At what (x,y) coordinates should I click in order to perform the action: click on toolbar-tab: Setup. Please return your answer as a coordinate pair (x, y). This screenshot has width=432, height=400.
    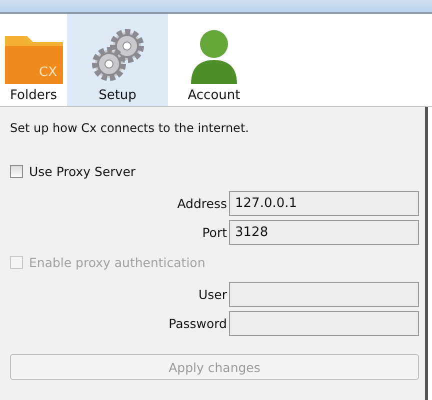
    Looking at the image, I should click on (117, 60).